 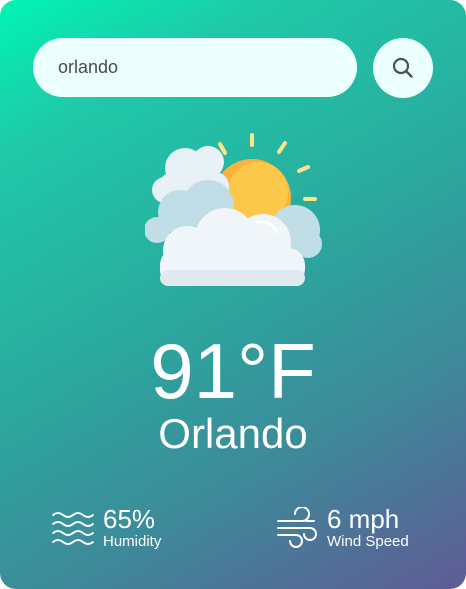 What do you see at coordinates (129, 519) in the screenshot?
I see `humidity-value: 65%` at bounding box center [129, 519].